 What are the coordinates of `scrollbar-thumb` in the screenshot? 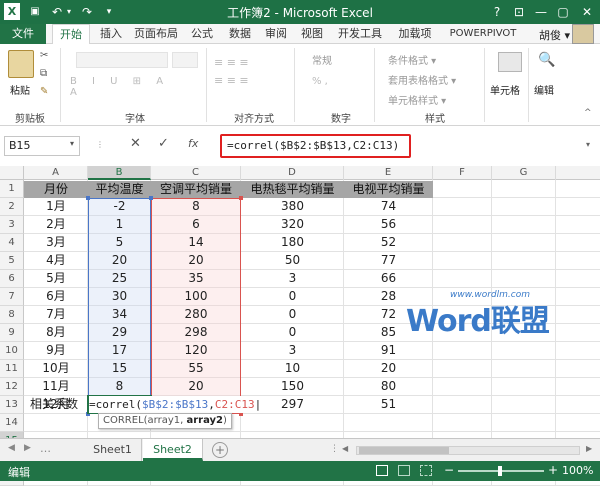 It's located at (404, 450).